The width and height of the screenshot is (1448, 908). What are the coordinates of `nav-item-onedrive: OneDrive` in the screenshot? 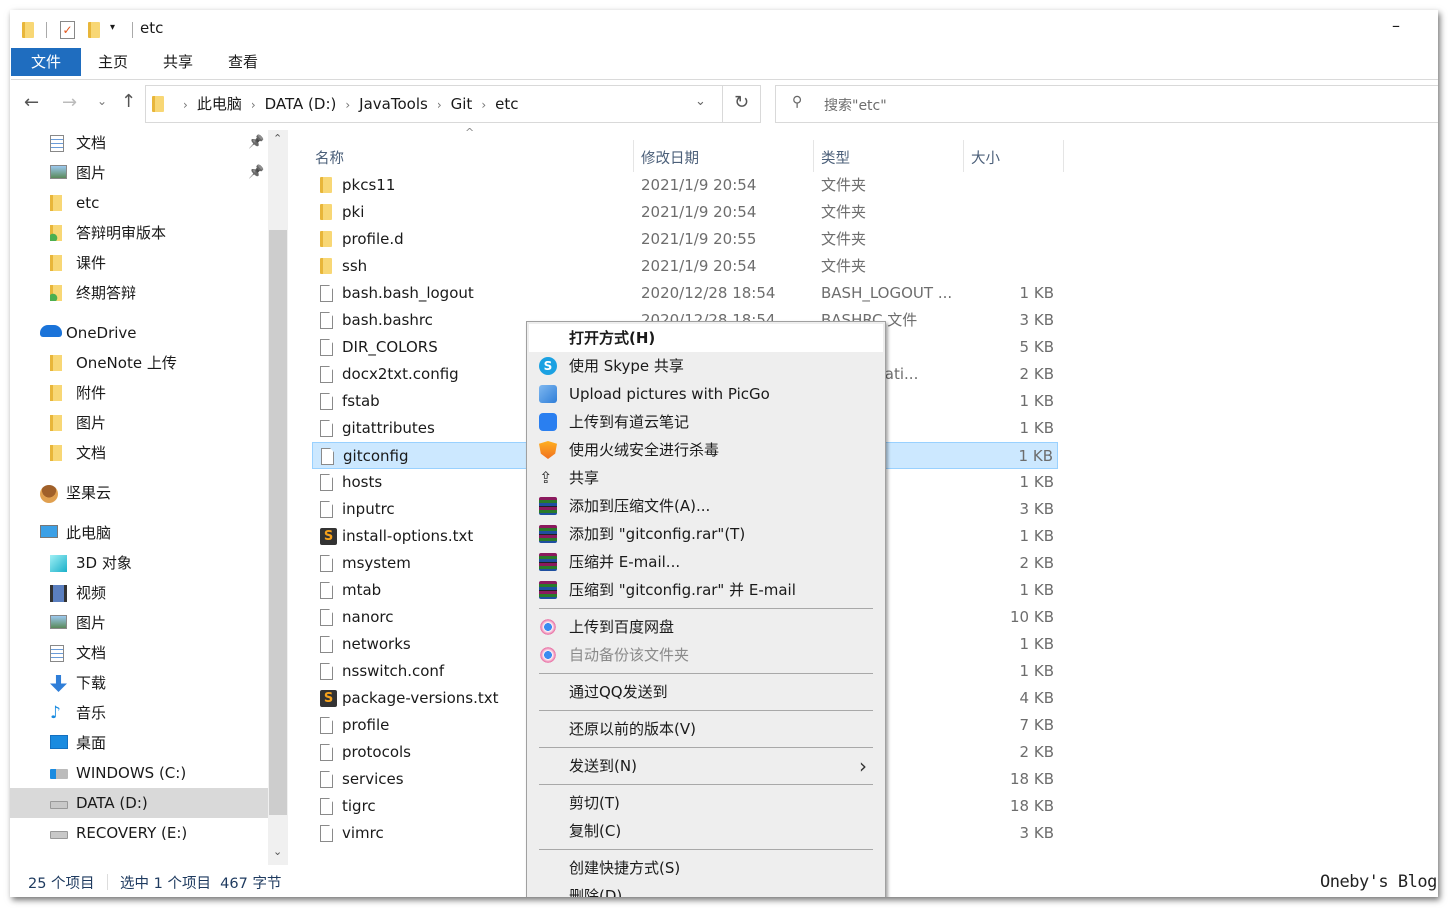 It's located at (139, 333).